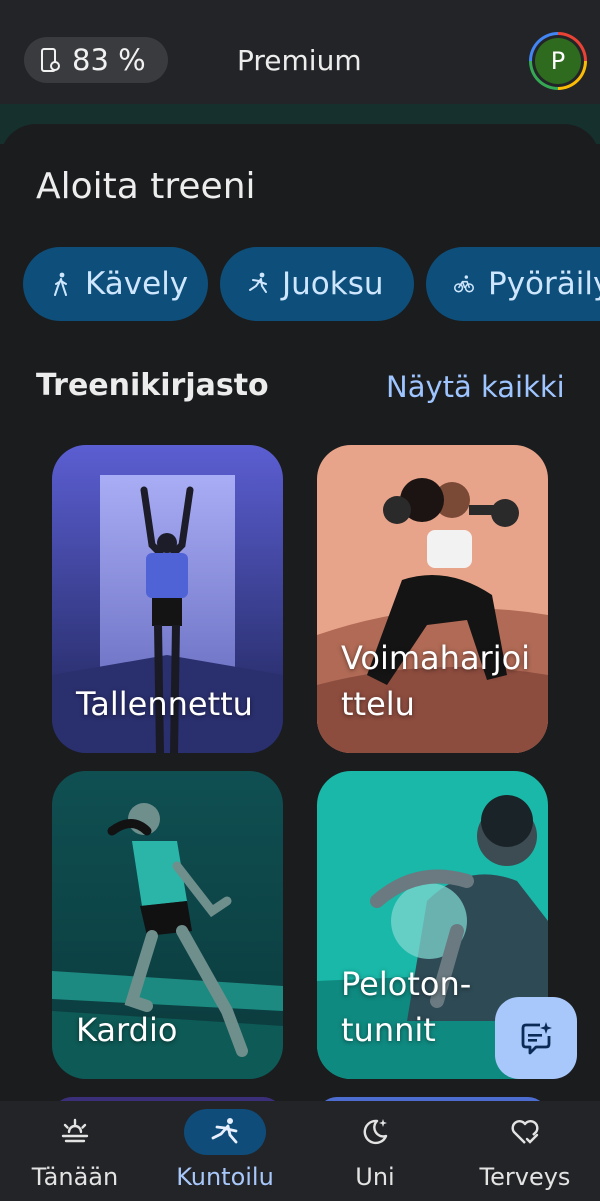 This screenshot has height=1201, width=600. I want to click on ai-chat-icon, so click(536, 1038).